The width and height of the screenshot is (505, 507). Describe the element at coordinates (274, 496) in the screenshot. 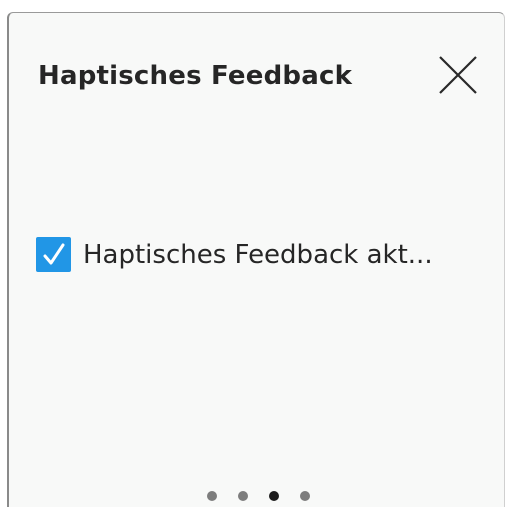

I see `page-dot-3-active` at that location.